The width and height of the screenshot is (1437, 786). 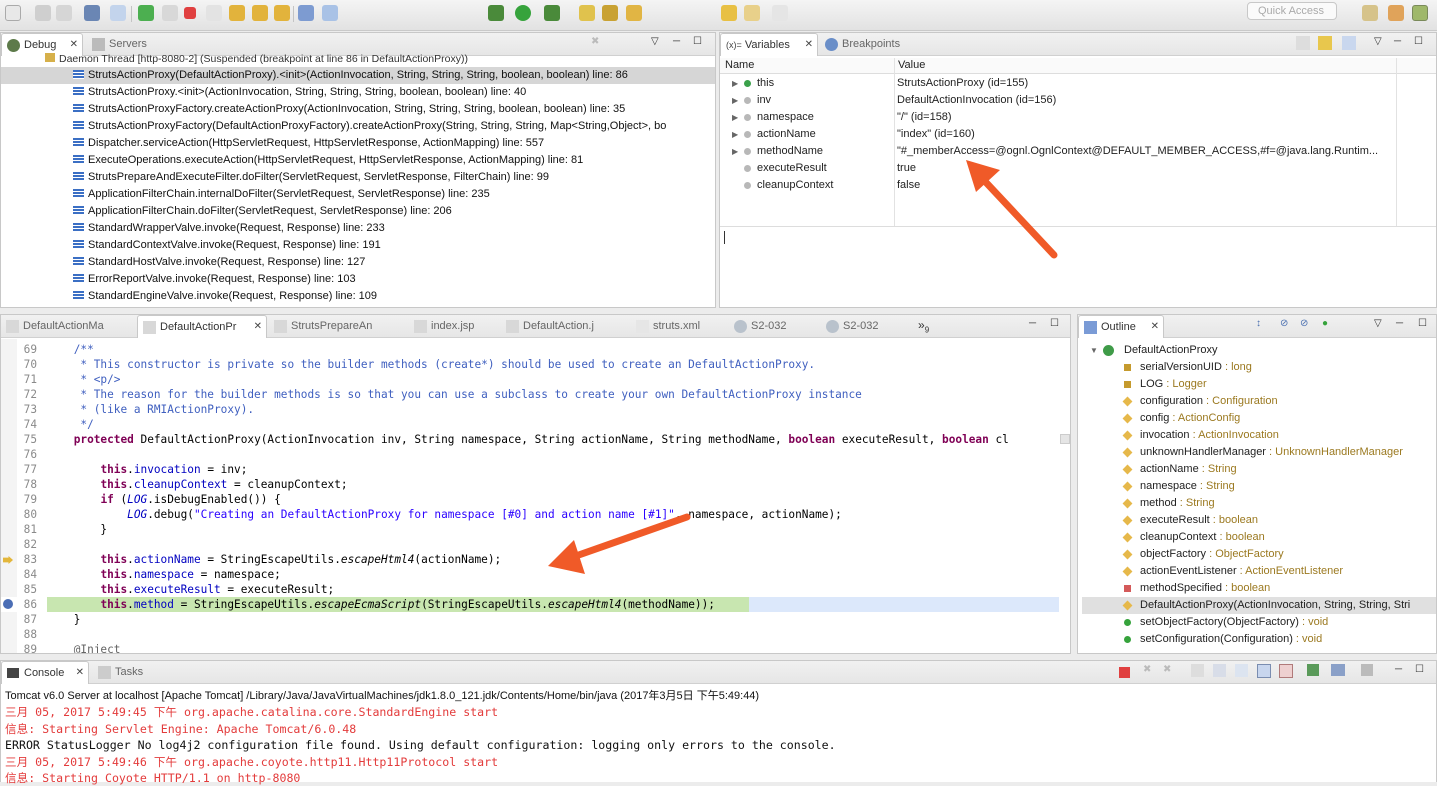 What do you see at coordinates (1420, 13) in the screenshot?
I see `debug-perspective-icon` at bounding box center [1420, 13].